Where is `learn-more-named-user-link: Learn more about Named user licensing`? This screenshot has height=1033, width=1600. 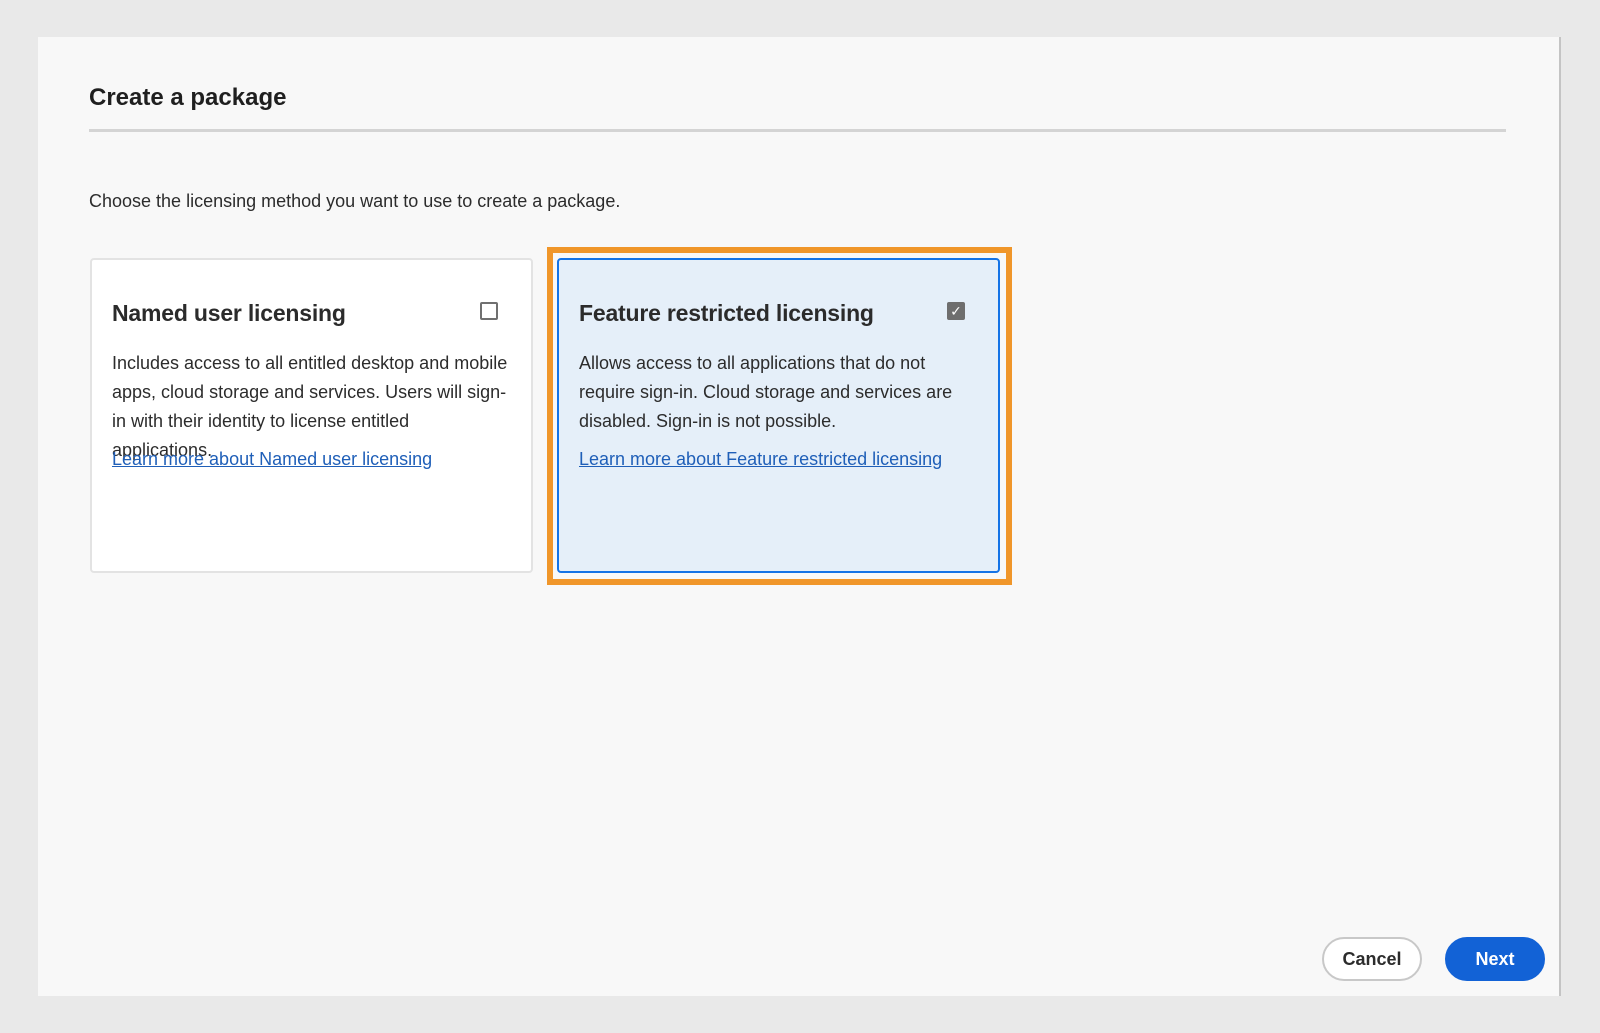 learn-more-named-user-link: Learn more about Named user licensing is located at coordinates (272, 459).